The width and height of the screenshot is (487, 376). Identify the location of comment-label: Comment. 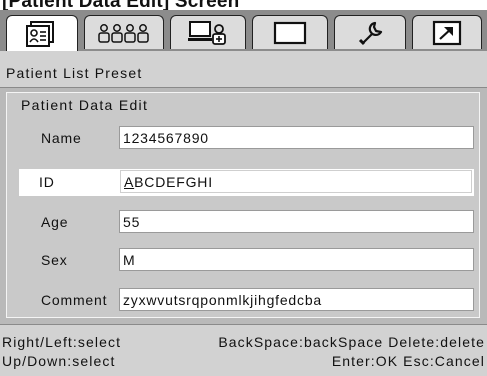
(74, 300).